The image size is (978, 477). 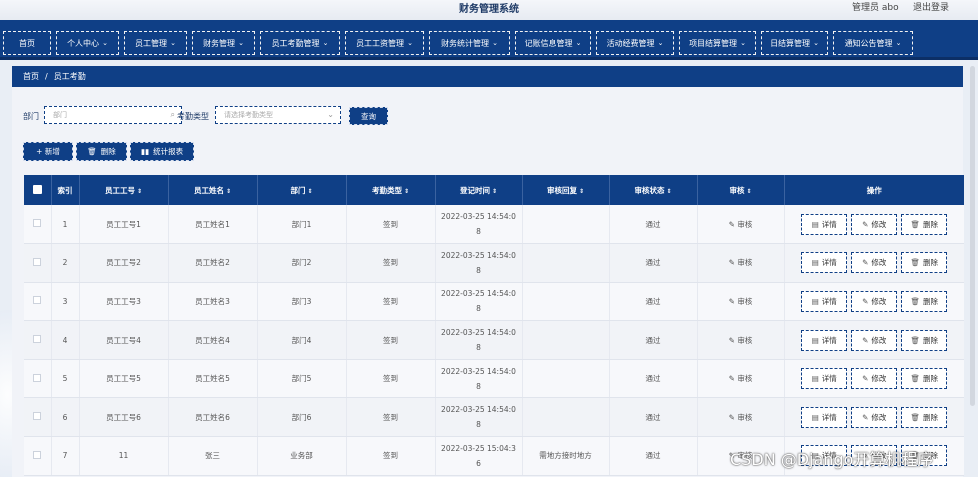 I want to click on col-audit: 审核 ⇕, so click(x=740, y=190).